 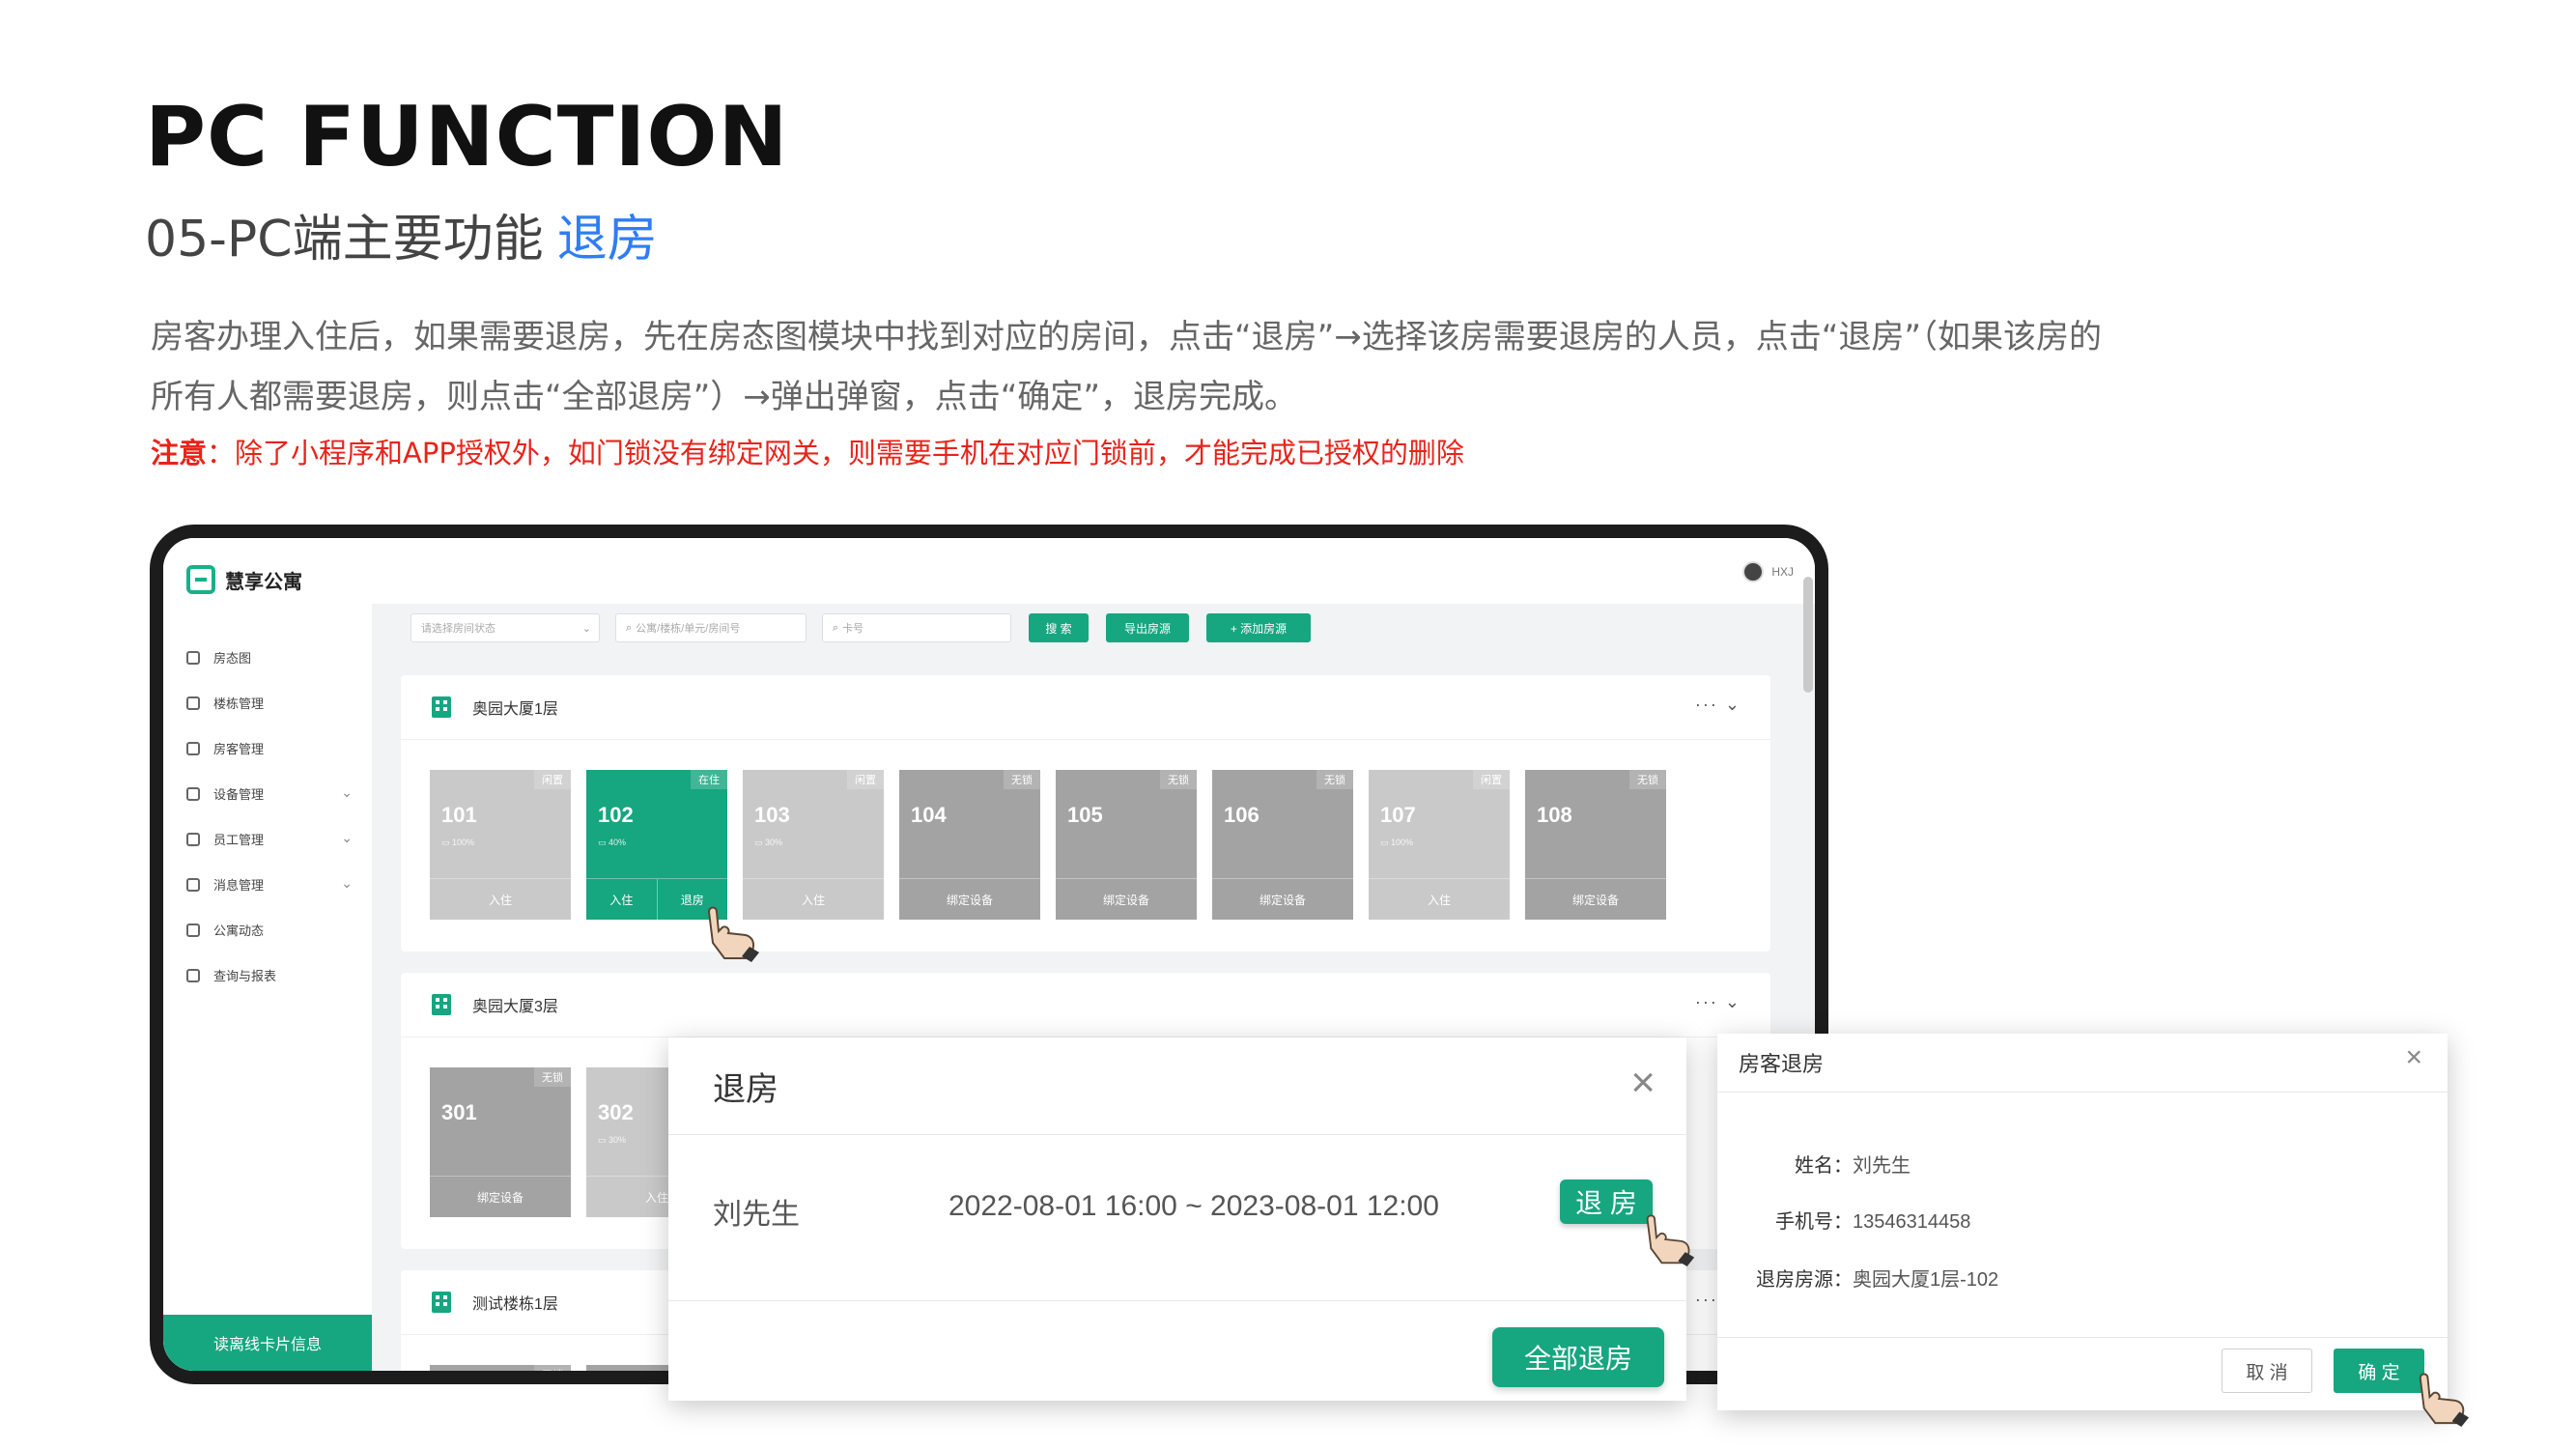 What do you see at coordinates (1439, 845) in the screenshot?
I see `room-card: 107 闲置 ▭ 100% 入住` at bounding box center [1439, 845].